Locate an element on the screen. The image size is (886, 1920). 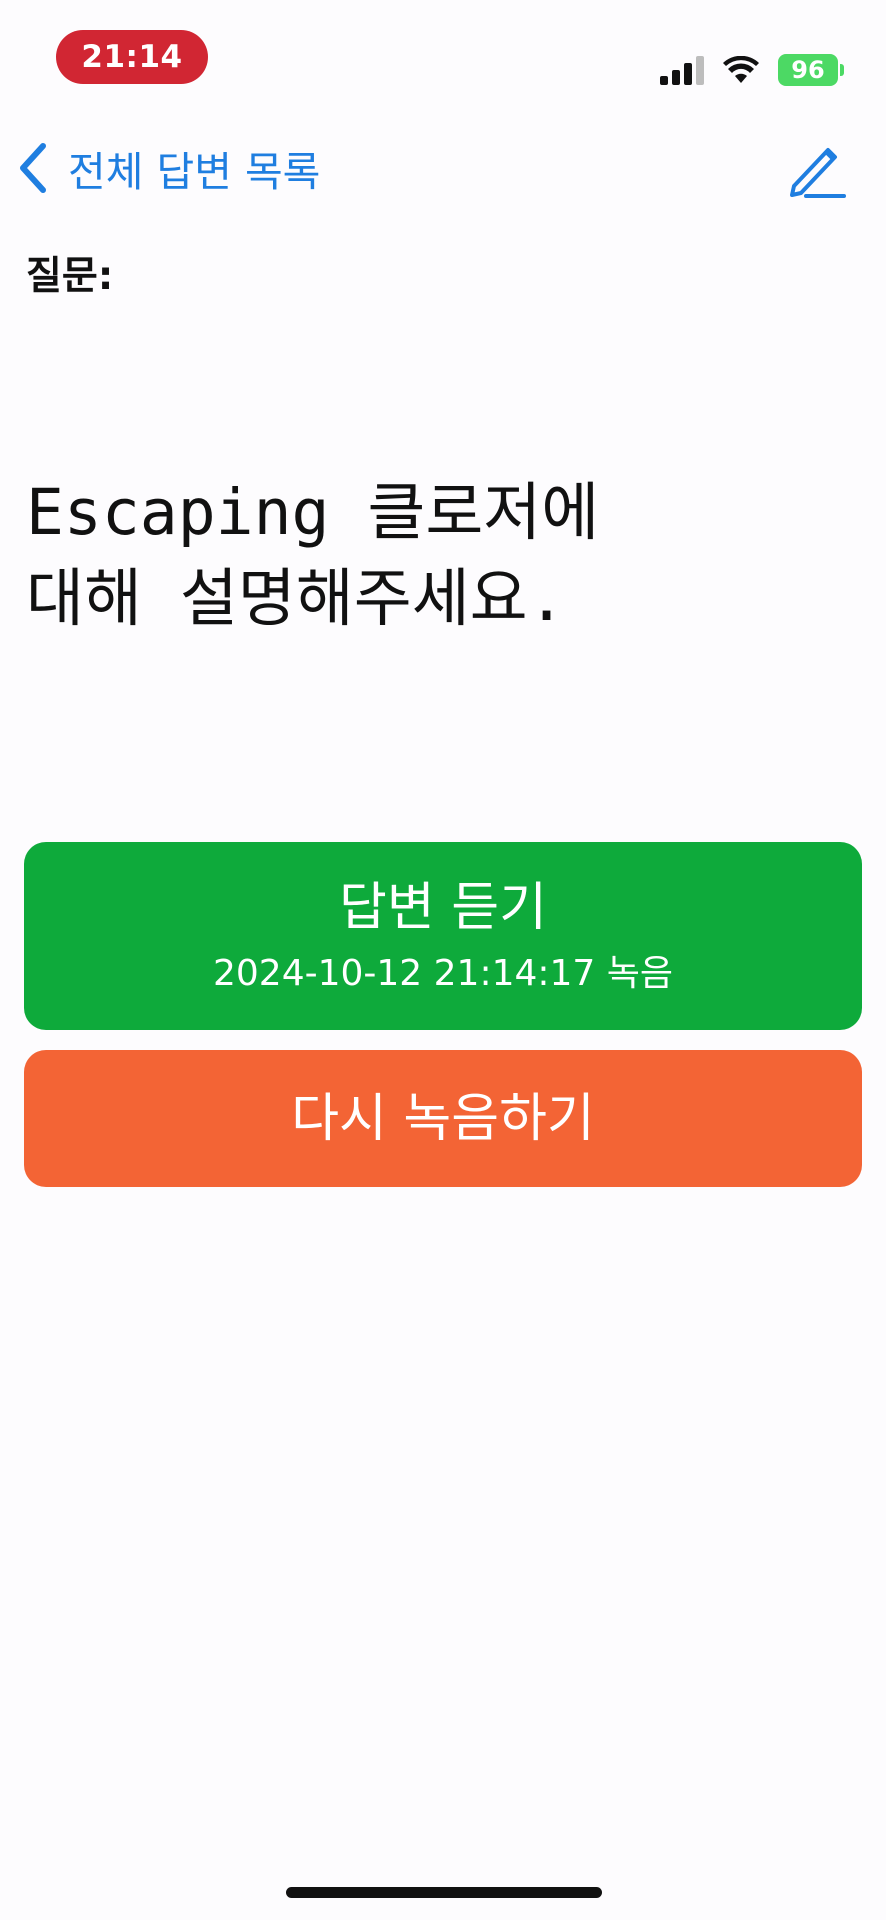
battery-indicator: 96 is located at coordinates (811, 70).